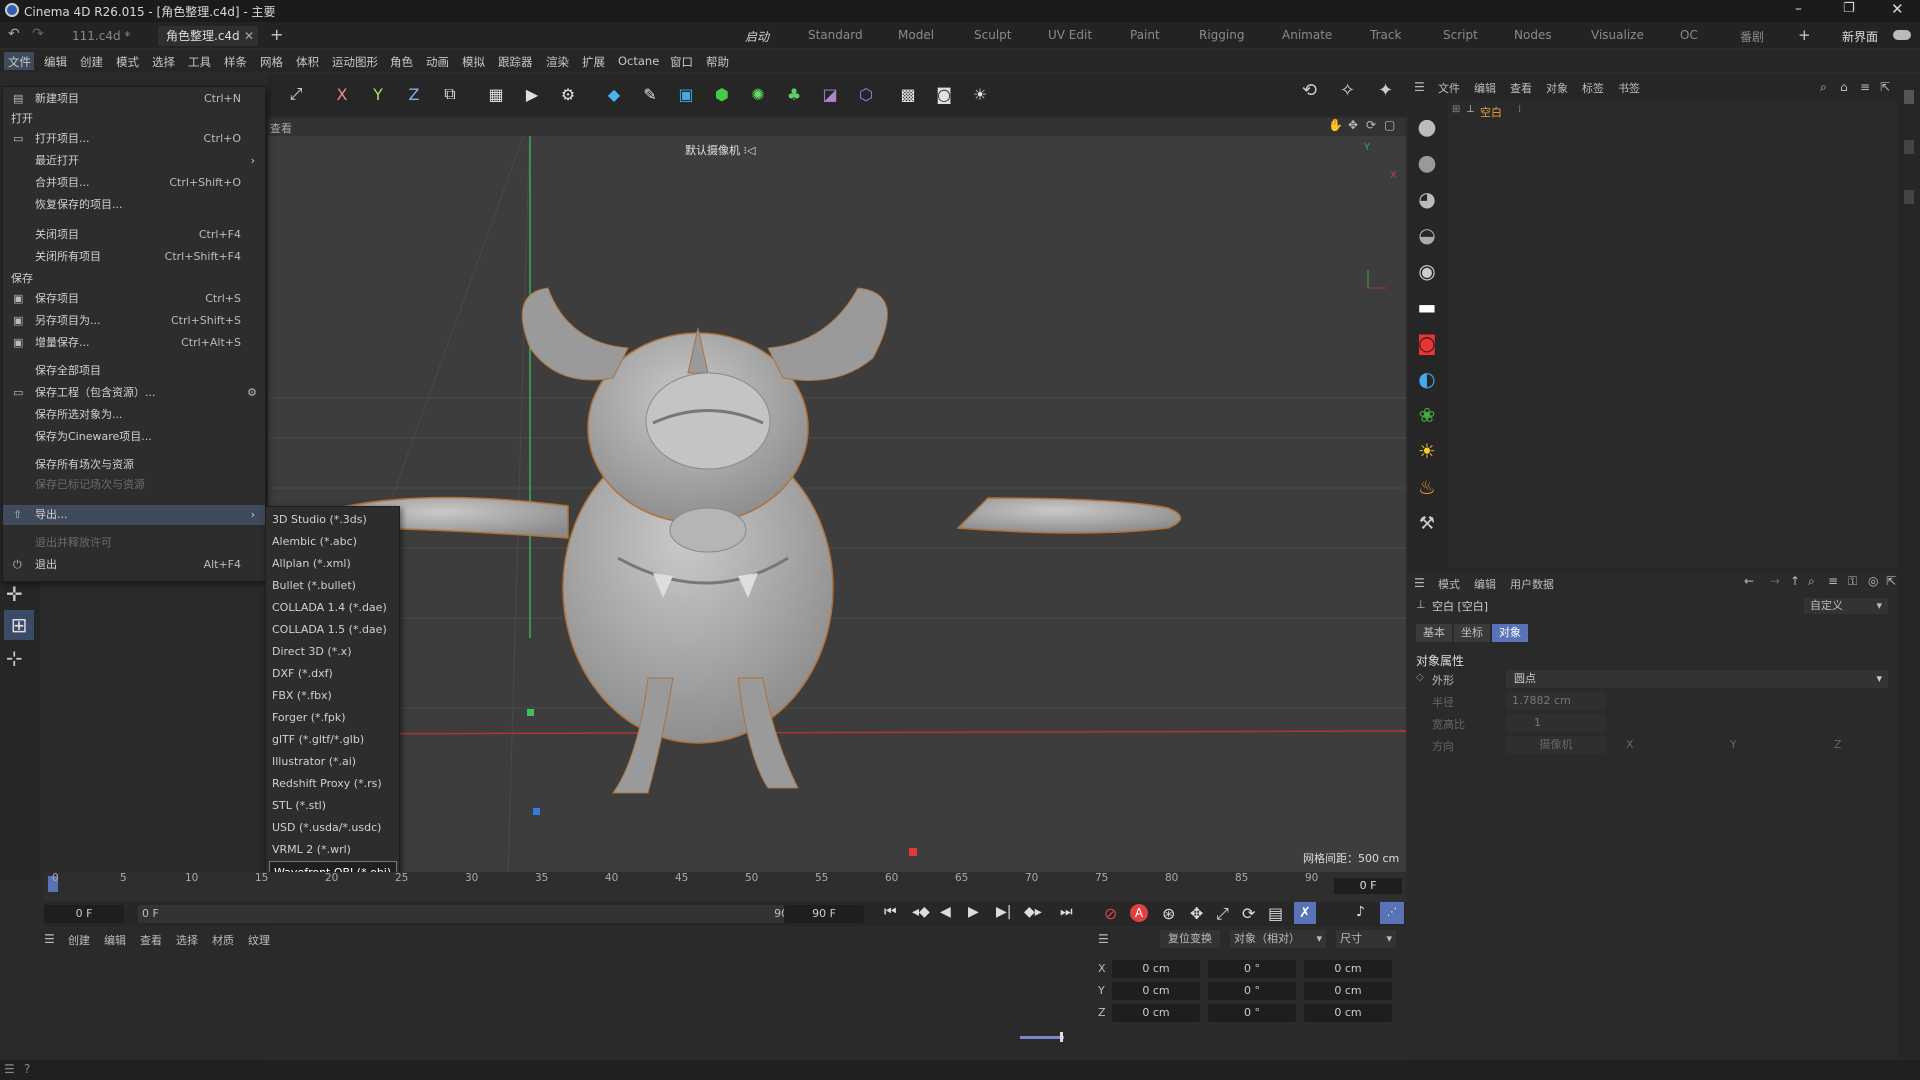  Describe the element at coordinates (1305, 913) in the screenshot. I see `key-pla-icon: ✗` at that location.